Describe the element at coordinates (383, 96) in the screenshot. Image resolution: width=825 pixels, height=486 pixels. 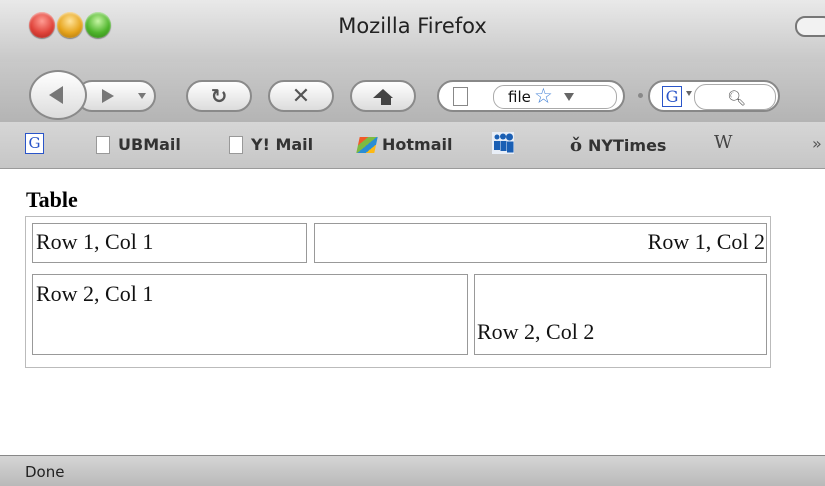
I see `home-button` at that location.